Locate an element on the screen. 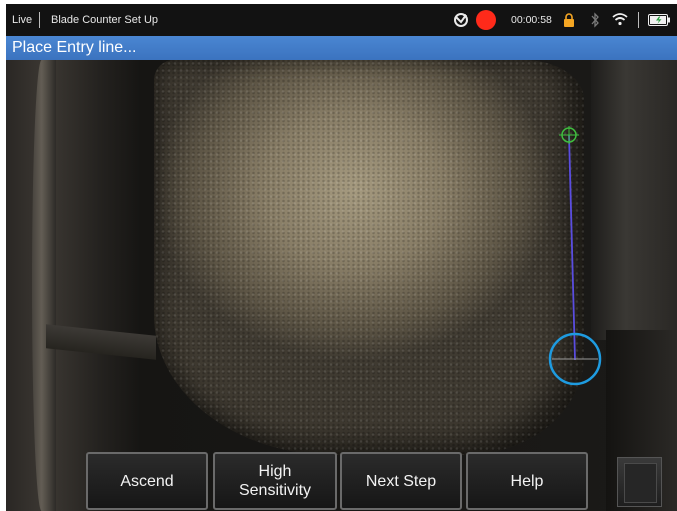 Image resolution: width=677 pixels, height=511 pixels. next-step-button: Next Step is located at coordinates (401, 481).